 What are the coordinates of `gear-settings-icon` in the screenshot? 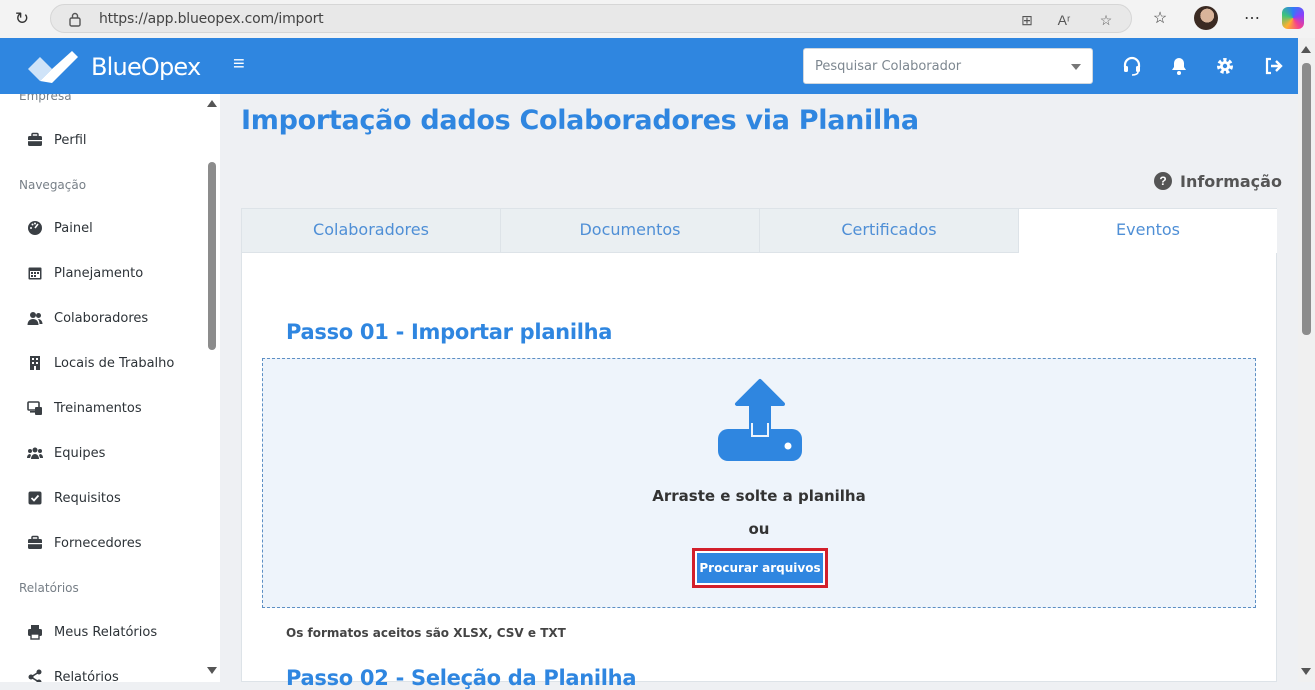 It's located at (1225, 66).